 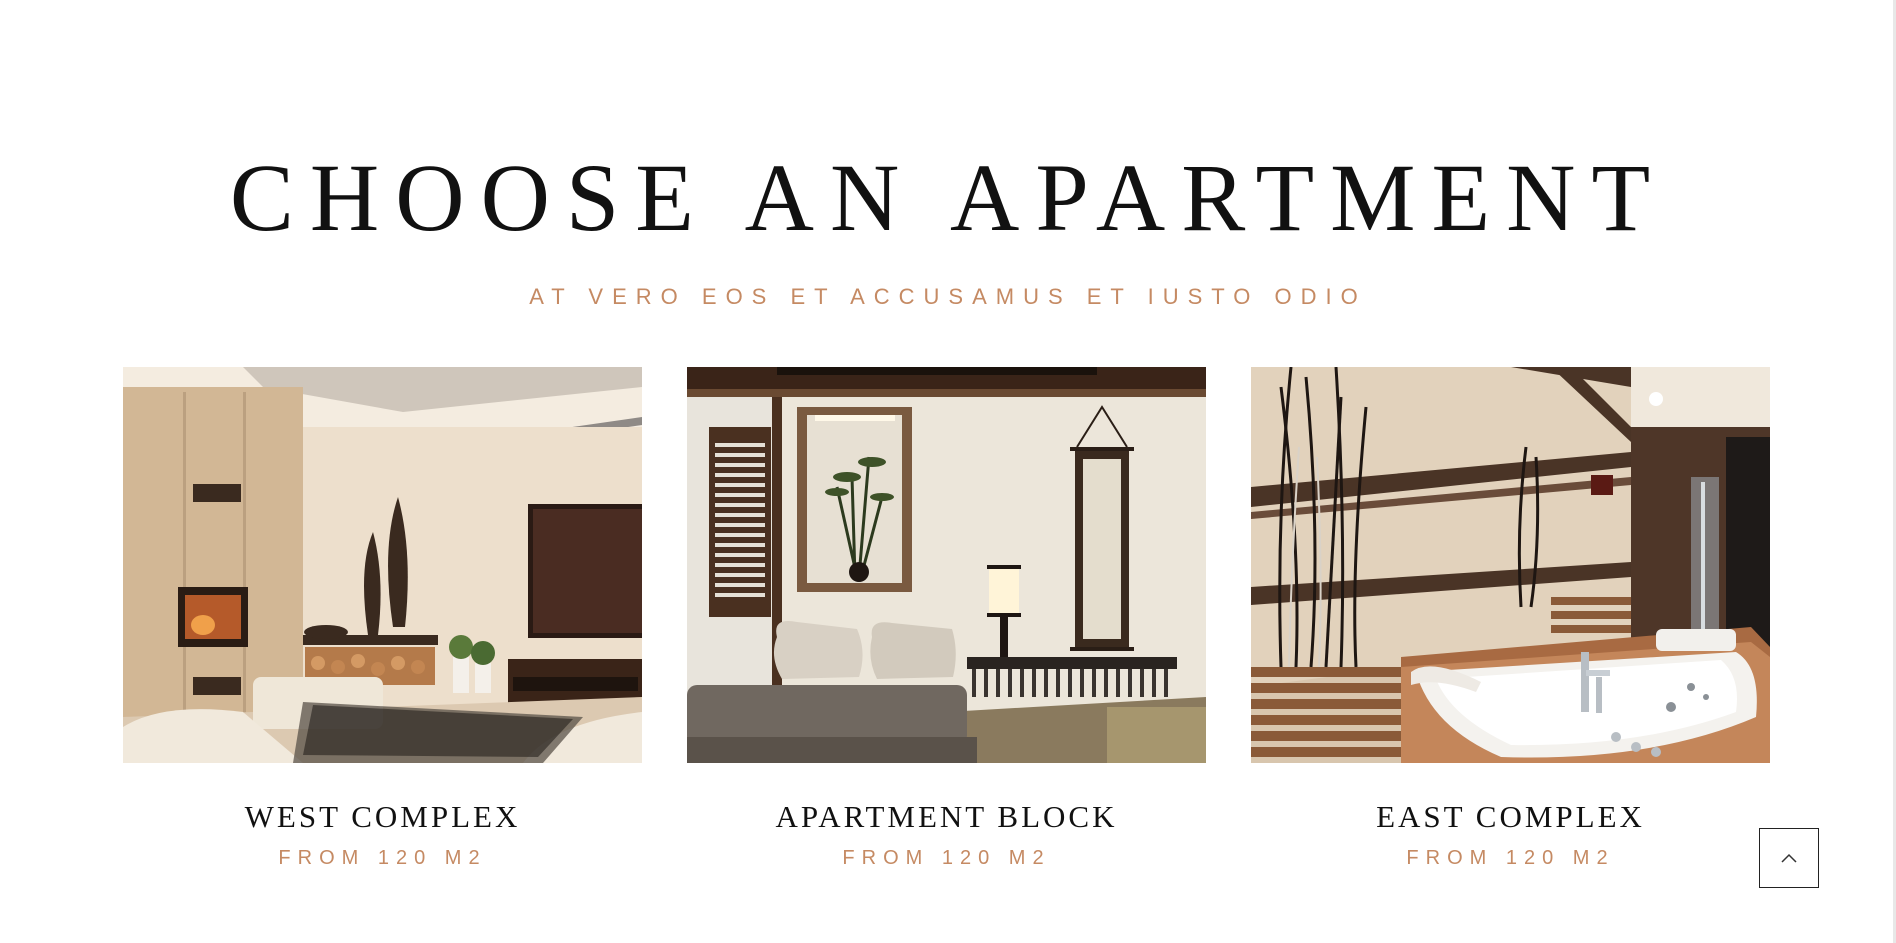 I want to click on apartment-card-west-complex: WEST COMPLEX FROM 120 M2, so click(x=382, y=617).